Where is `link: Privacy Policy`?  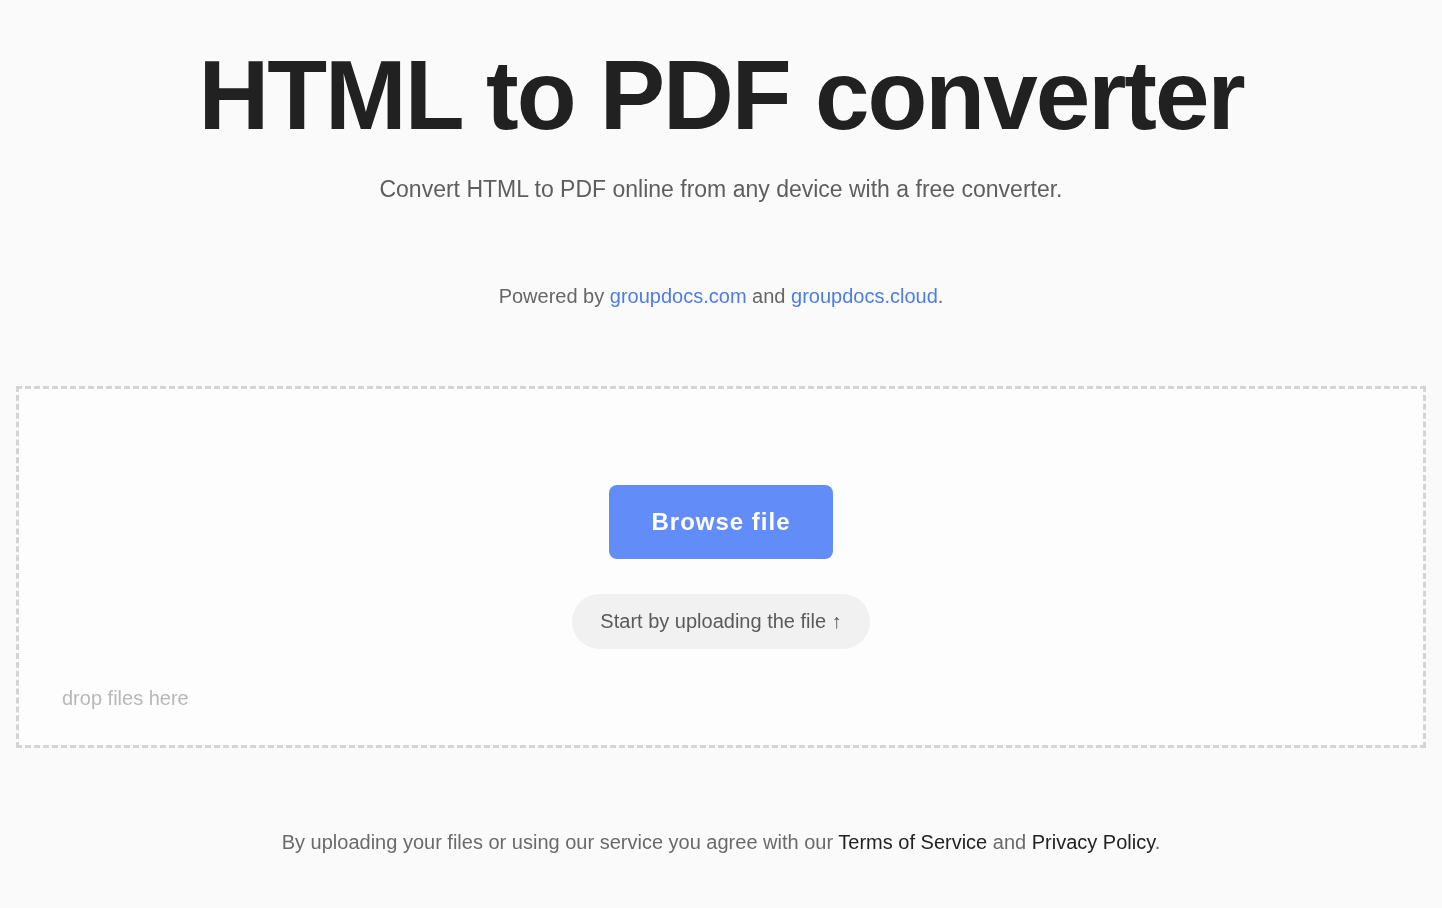 link: Privacy Policy is located at coordinates (1093, 842).